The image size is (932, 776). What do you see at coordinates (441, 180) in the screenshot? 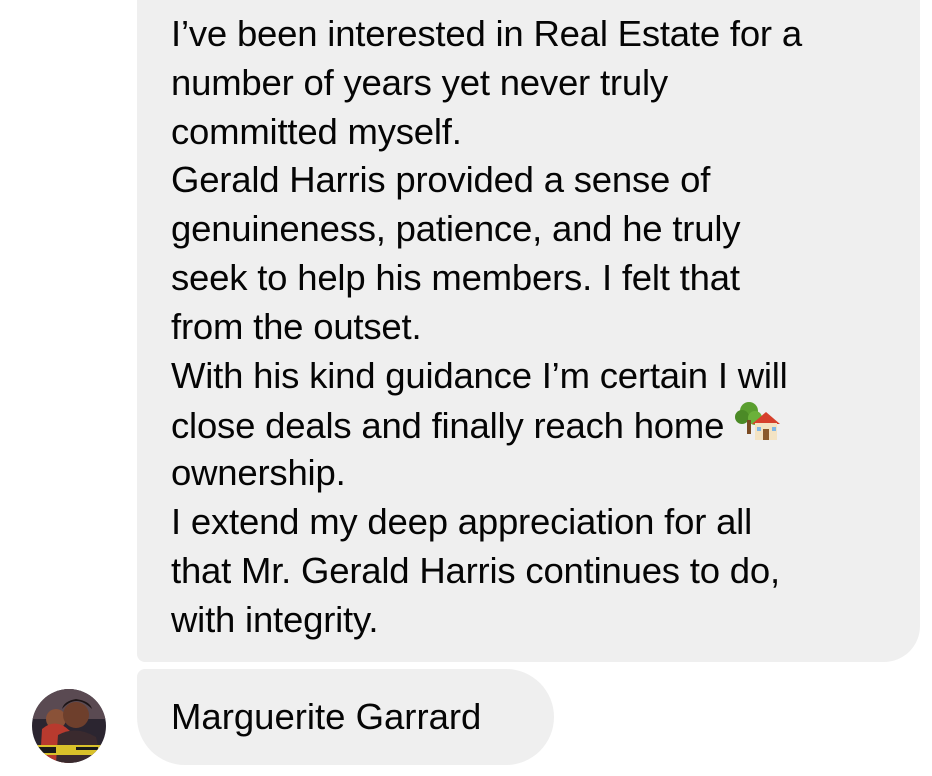
I see `message-line: Gerald Harris provided a sense of` at bounding box center [441, 180].